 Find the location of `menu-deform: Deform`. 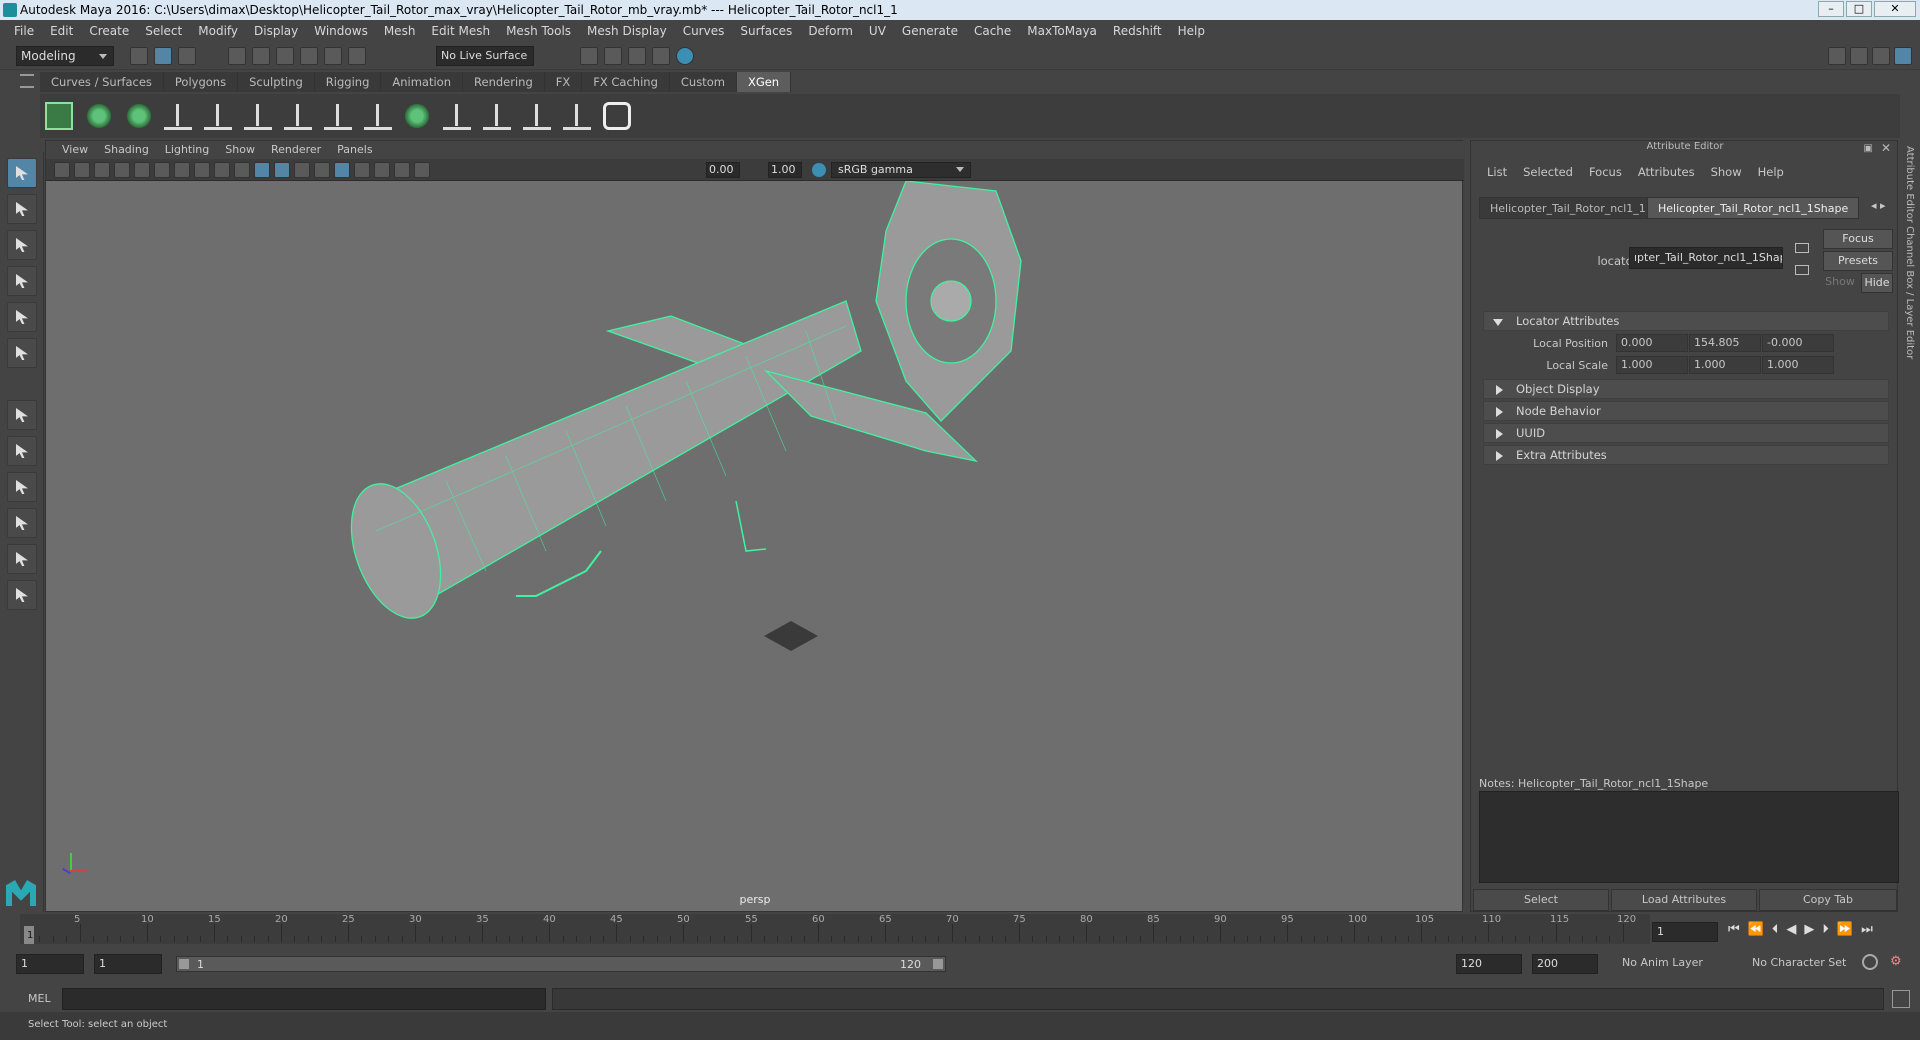

menu-deform: Deform is located at coordinates (830, 31).